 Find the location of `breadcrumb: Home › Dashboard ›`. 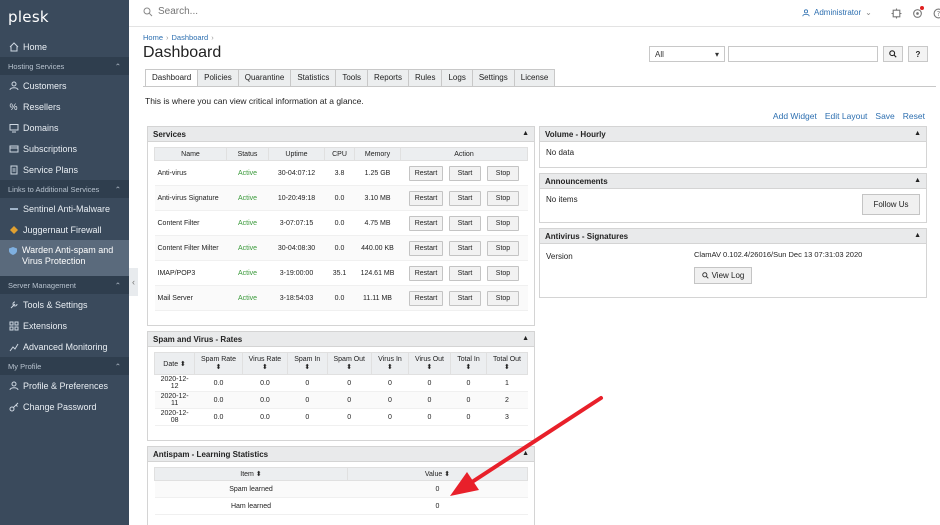

breadcrumb: Home › Dashboard › is located at coordinates (180, 37).